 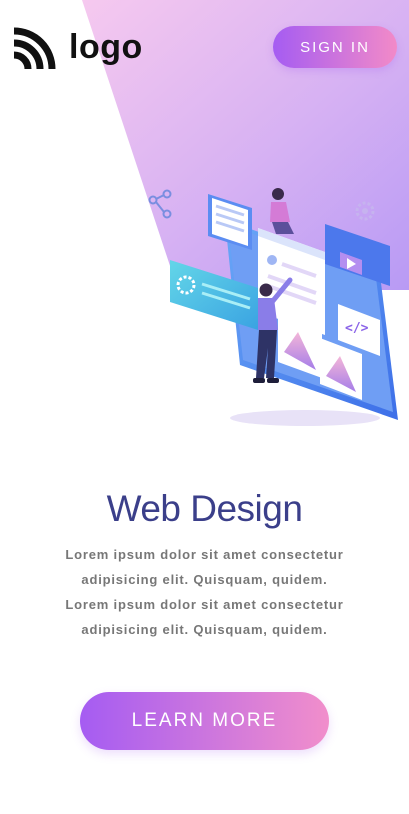 What do you see at coordinates (204, 508) in the screenshot?
I see `page-title: Web Design` at bounding box center [204, 508].